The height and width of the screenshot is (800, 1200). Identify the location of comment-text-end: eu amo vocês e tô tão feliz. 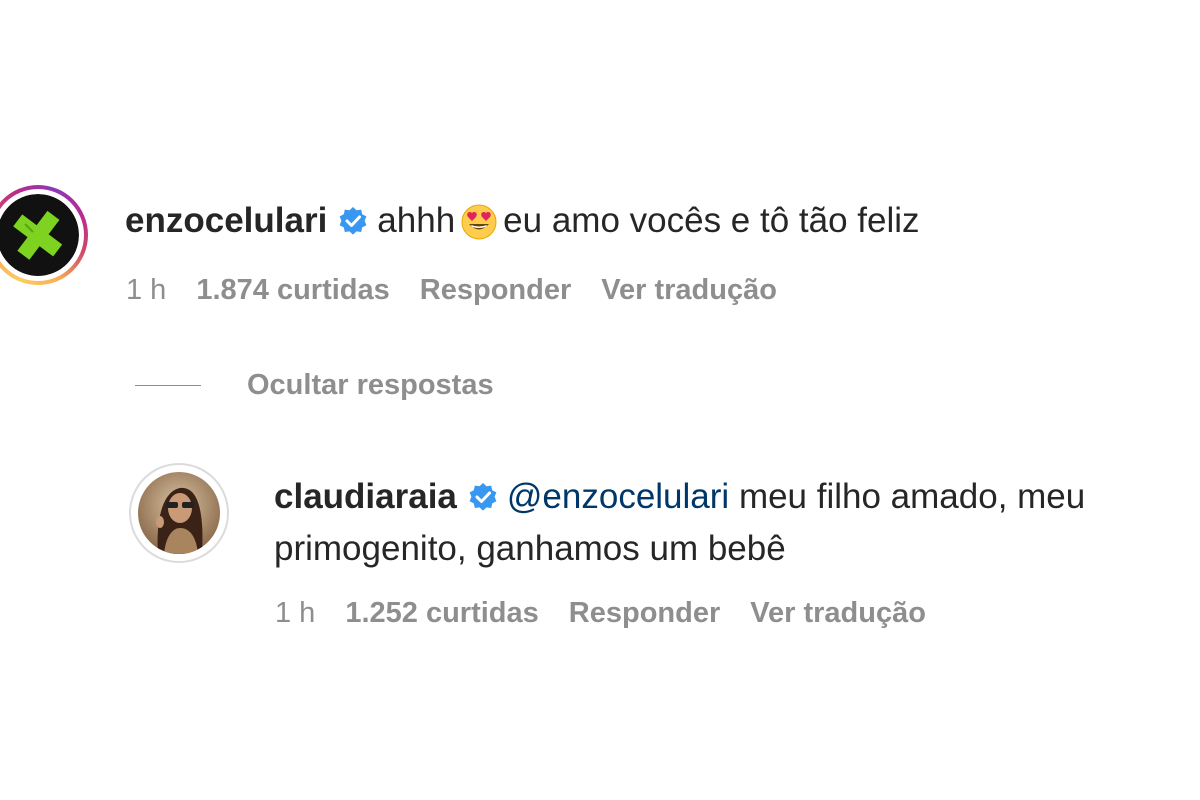
(711, 220).